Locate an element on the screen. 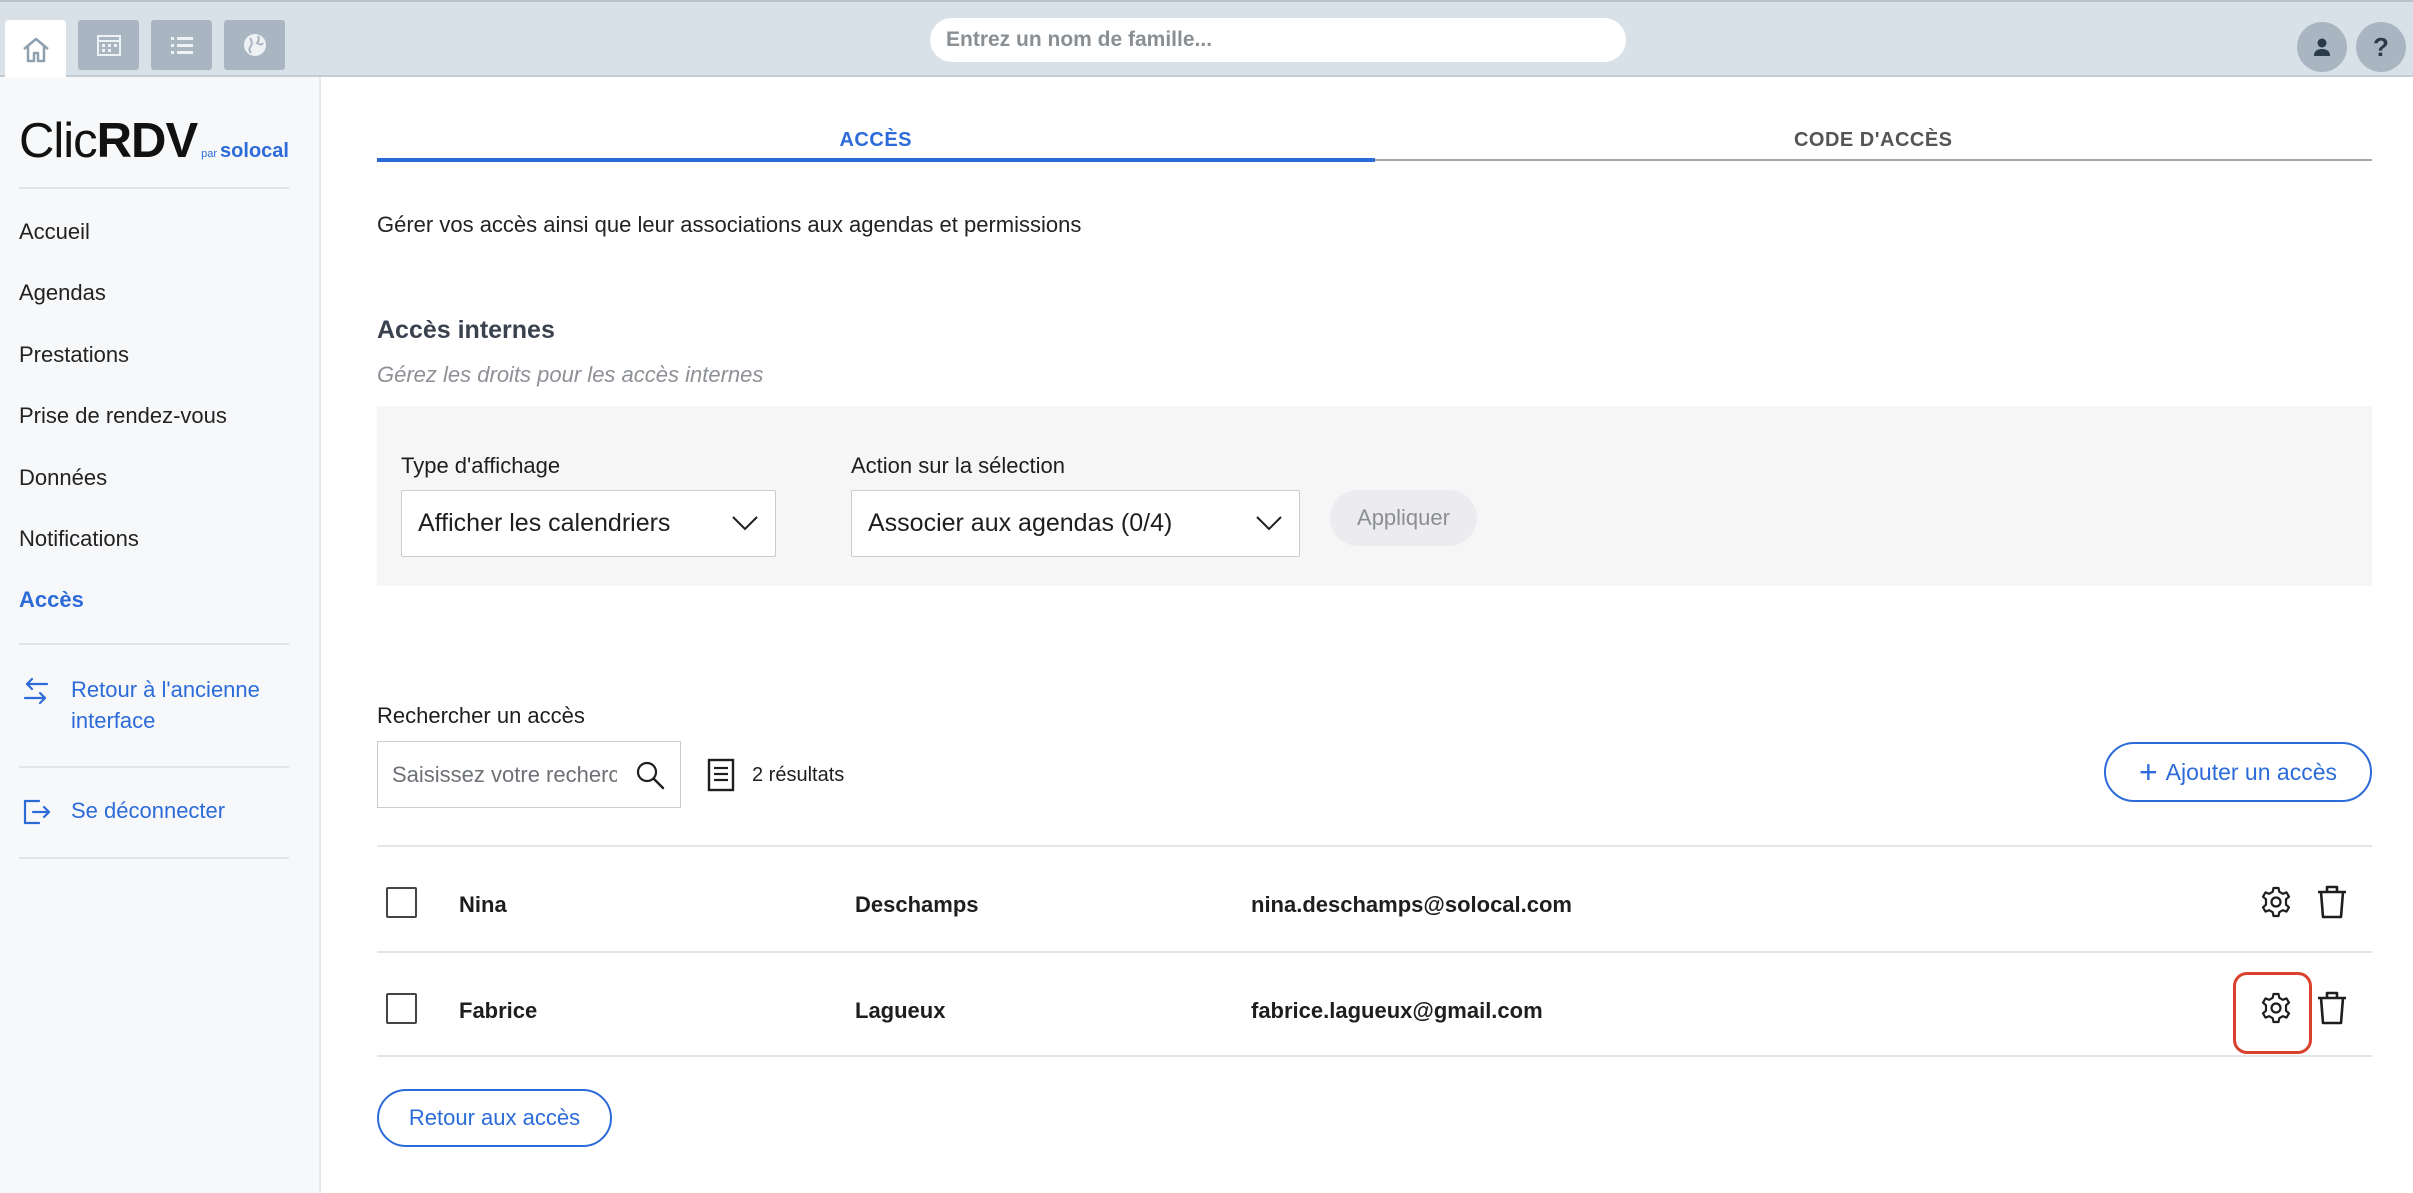 The width and height of the screenshot is (2413, 1193). document-icon is located at coordinates (721, 775).